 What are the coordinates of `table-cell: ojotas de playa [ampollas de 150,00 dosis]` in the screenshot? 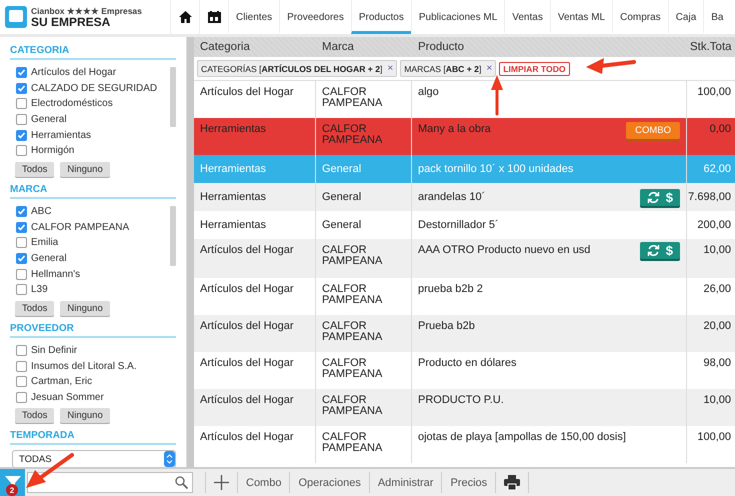 It's located at (522, 437).